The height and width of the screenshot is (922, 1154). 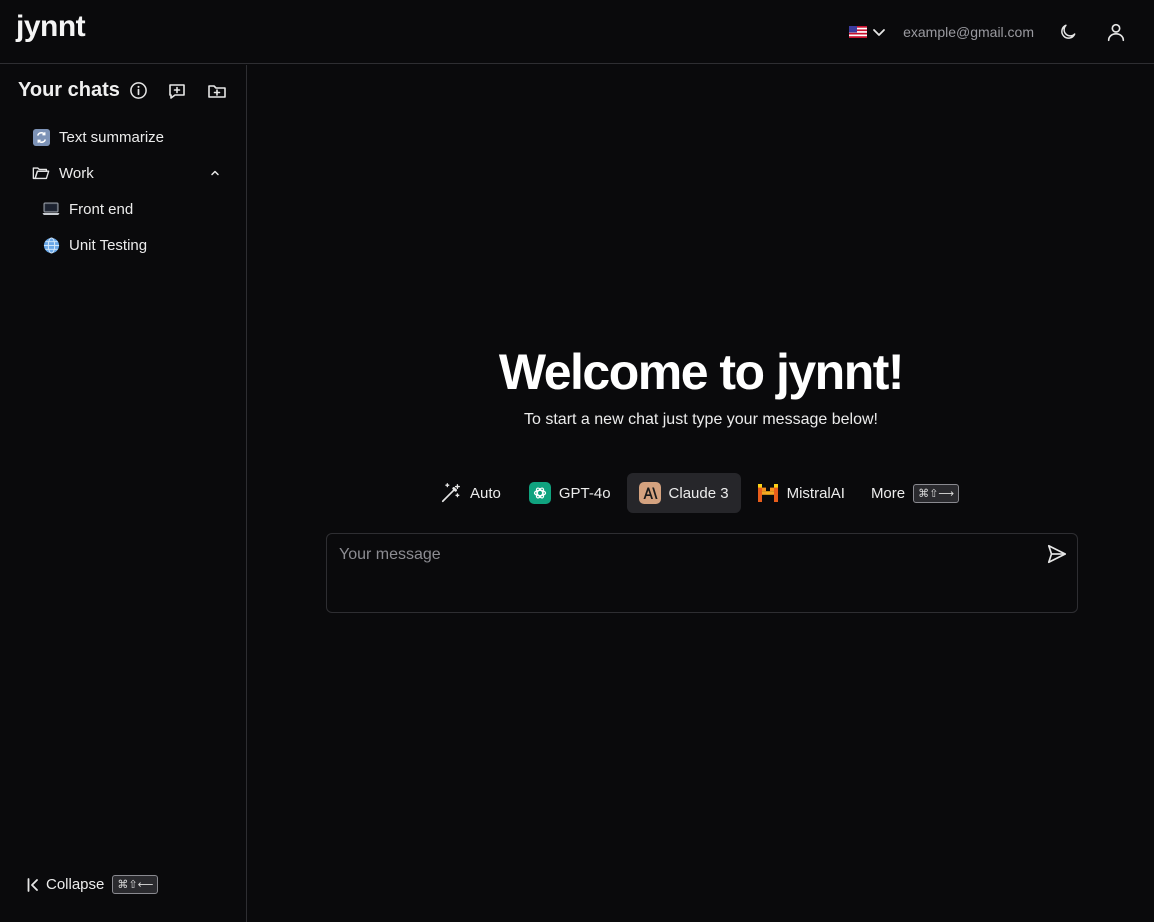 I want to click on collapse-sidebar-button: Collapse ⌘⇧⟵, so click(x=92, y=884).